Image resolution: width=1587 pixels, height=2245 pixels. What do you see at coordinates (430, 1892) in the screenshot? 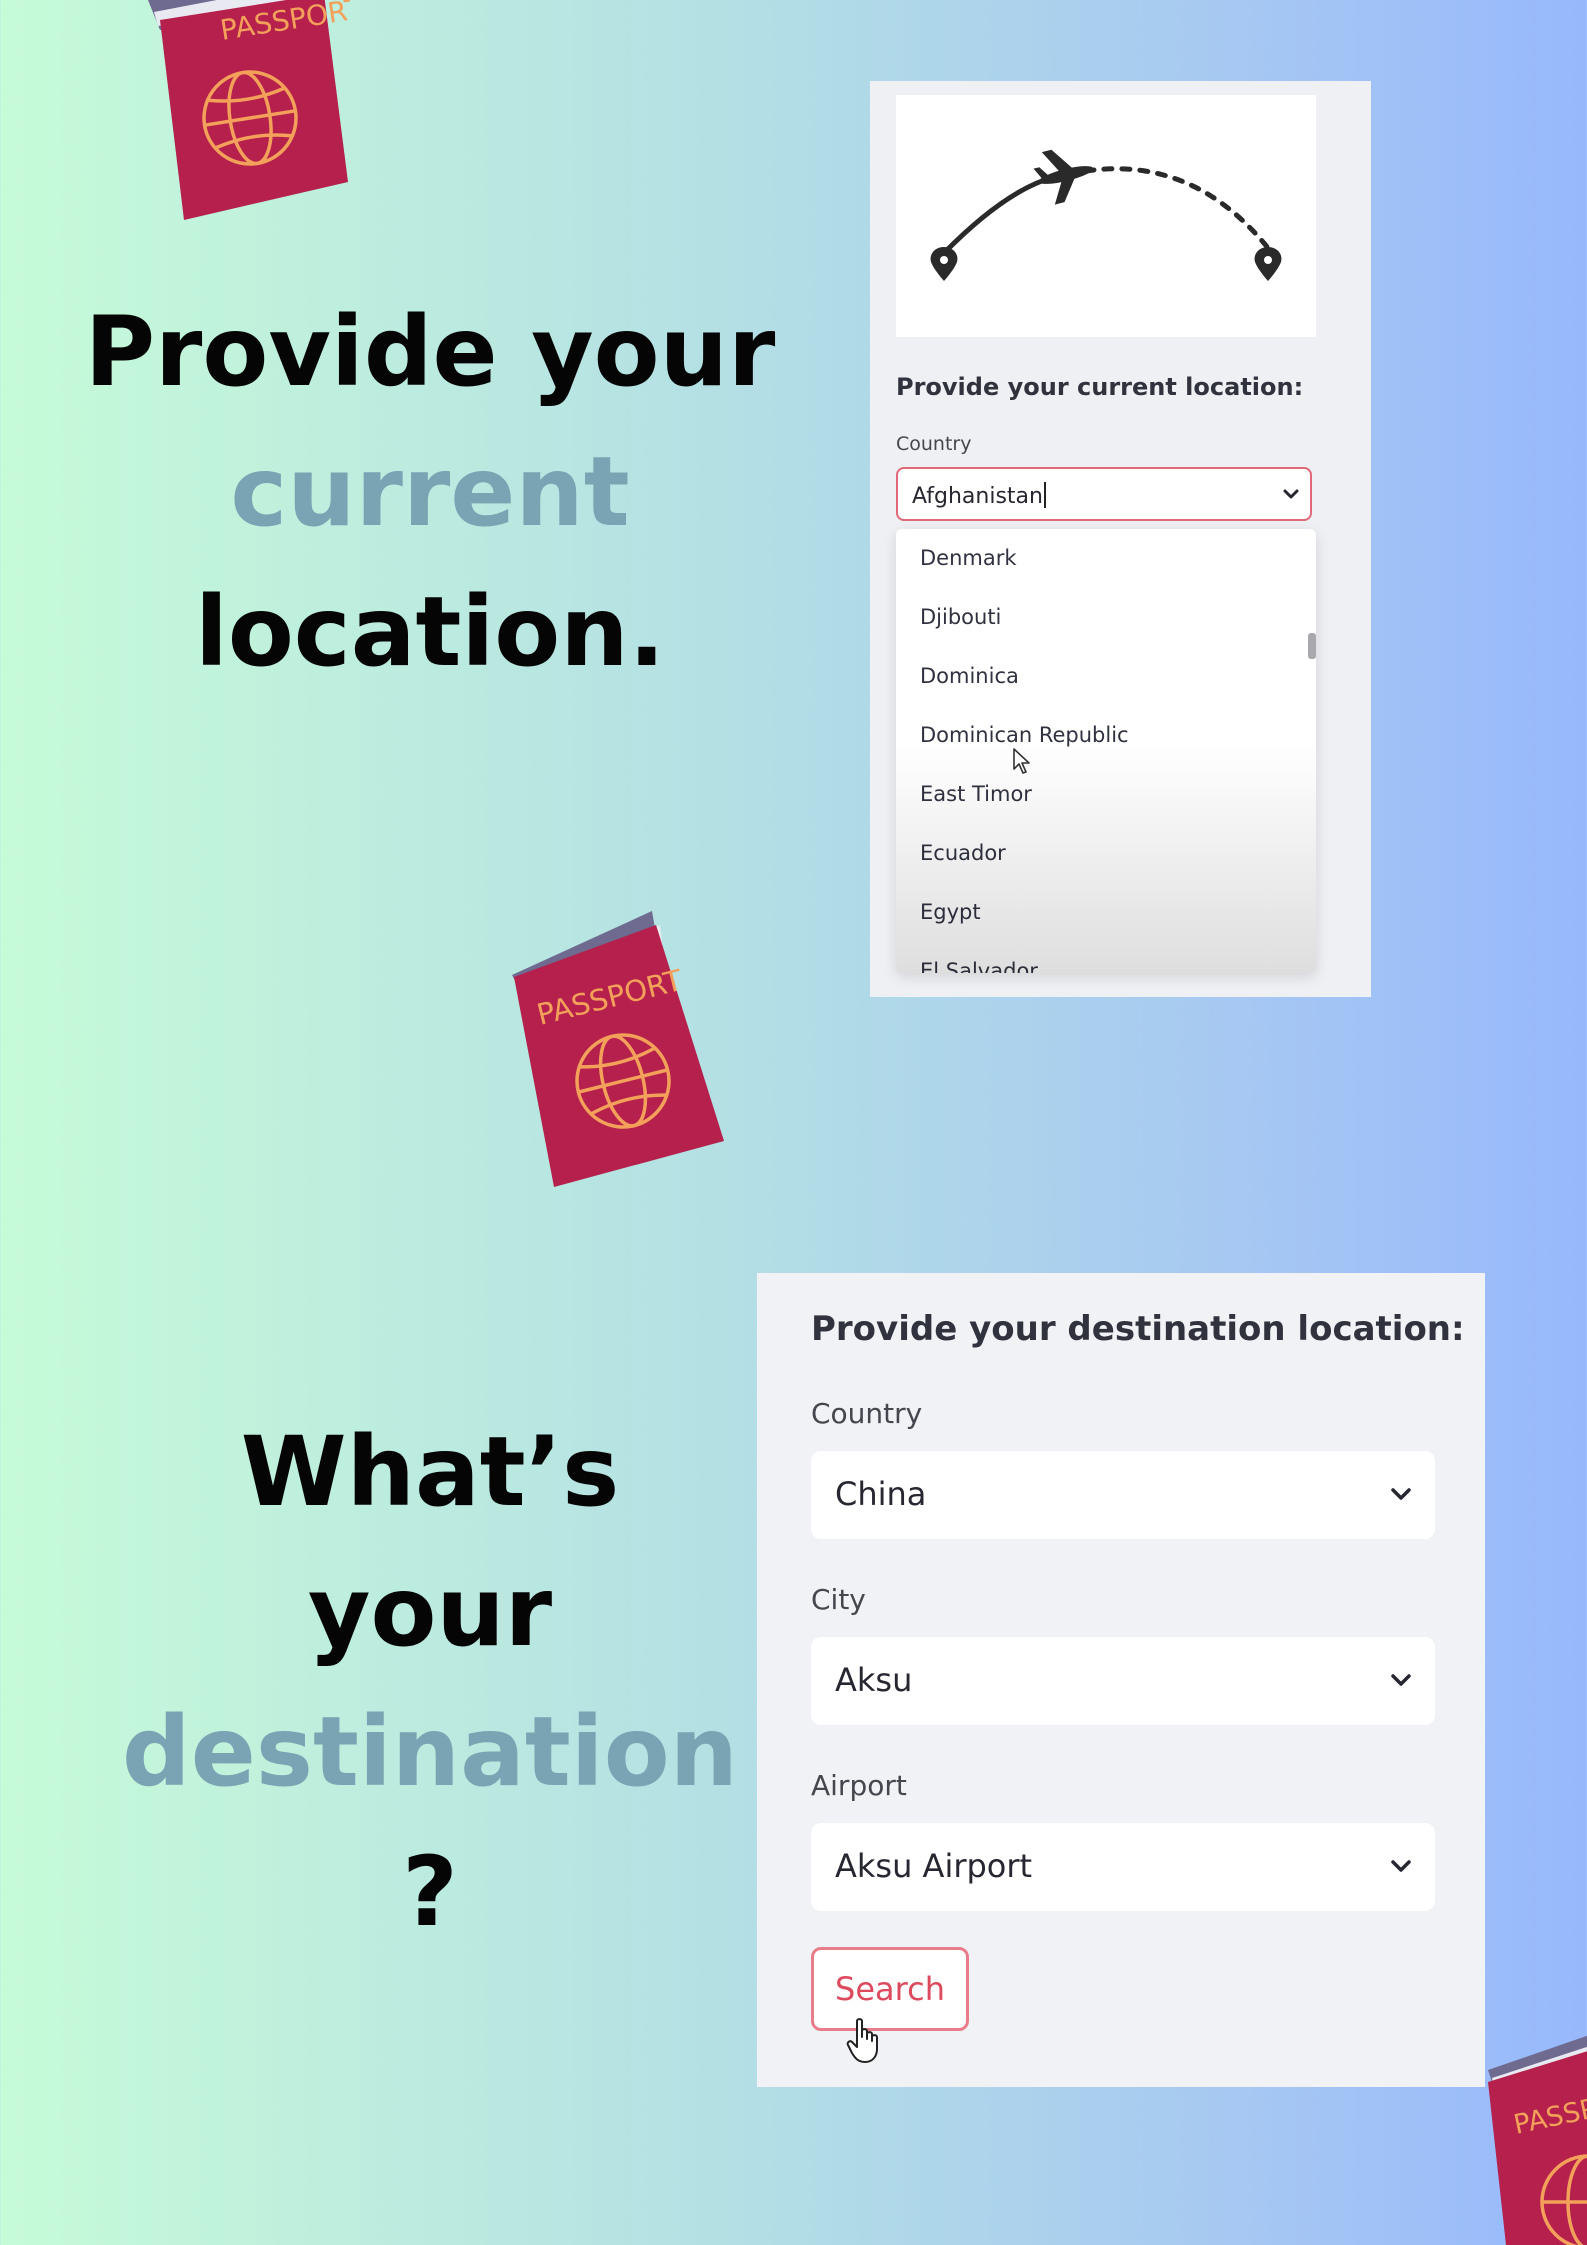
I see `headline-line: ?` at bounding box center [430, 1892].